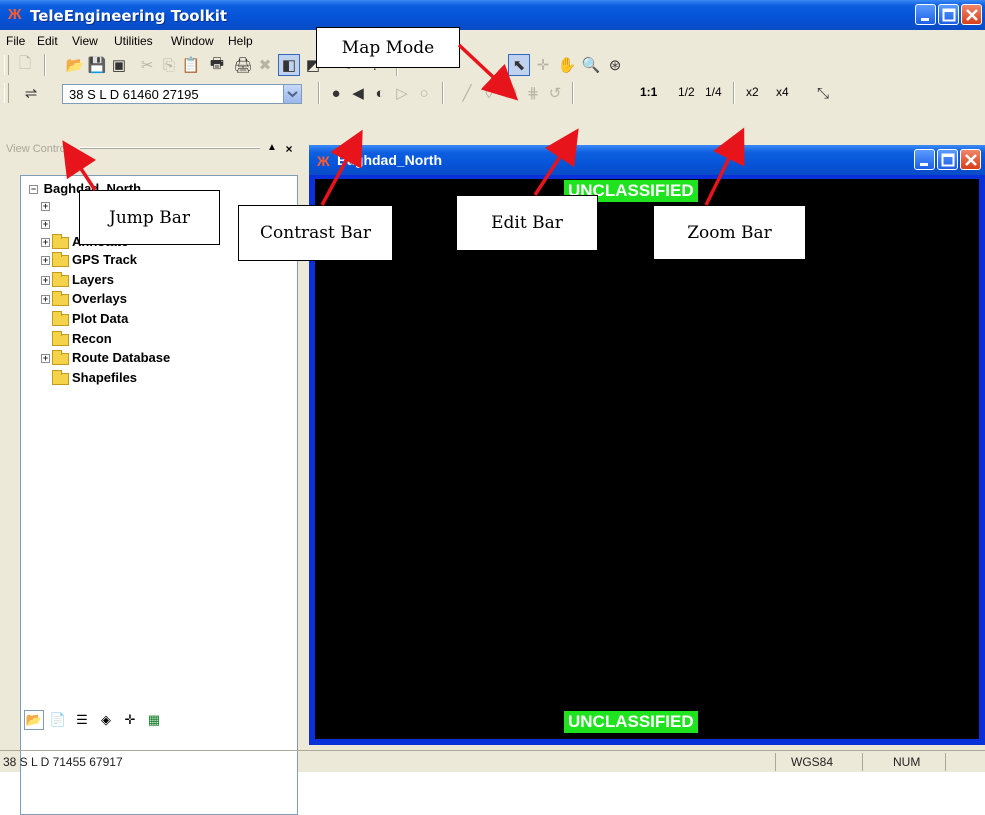 The image size is (985, 815). I want to click on callout-arrows, so click(403, 124).